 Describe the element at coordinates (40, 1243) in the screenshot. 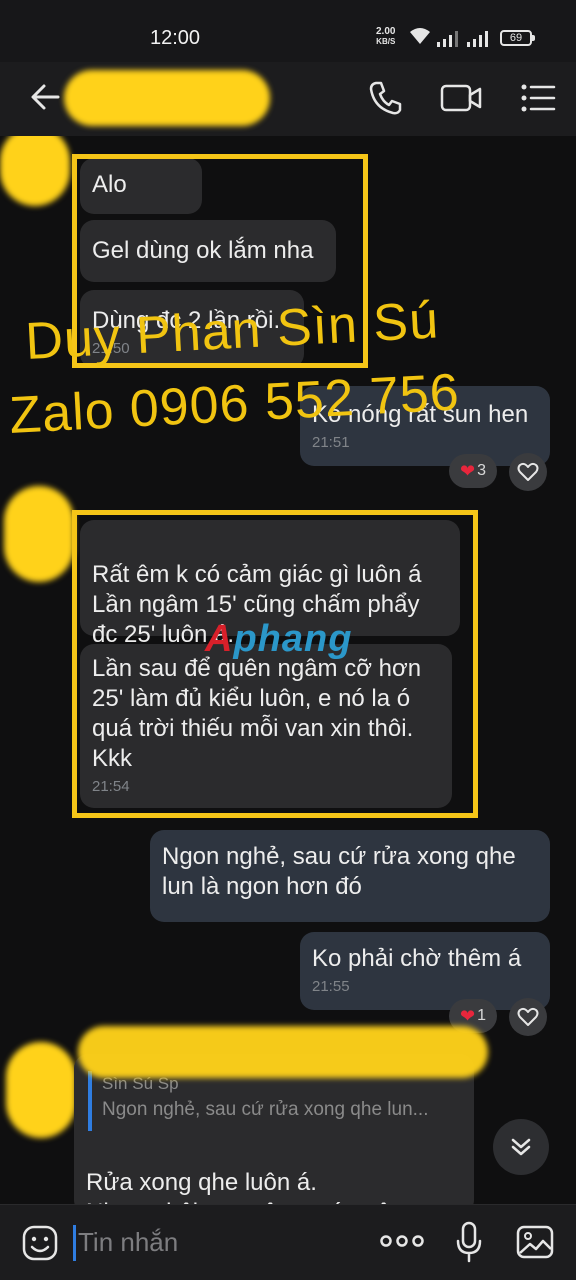

I see `emoji-icon` at that location.